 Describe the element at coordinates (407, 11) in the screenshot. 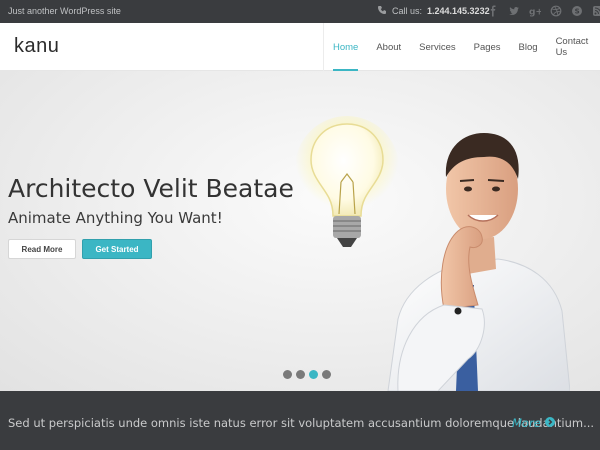

I see `call-label: Call us:` at that location.